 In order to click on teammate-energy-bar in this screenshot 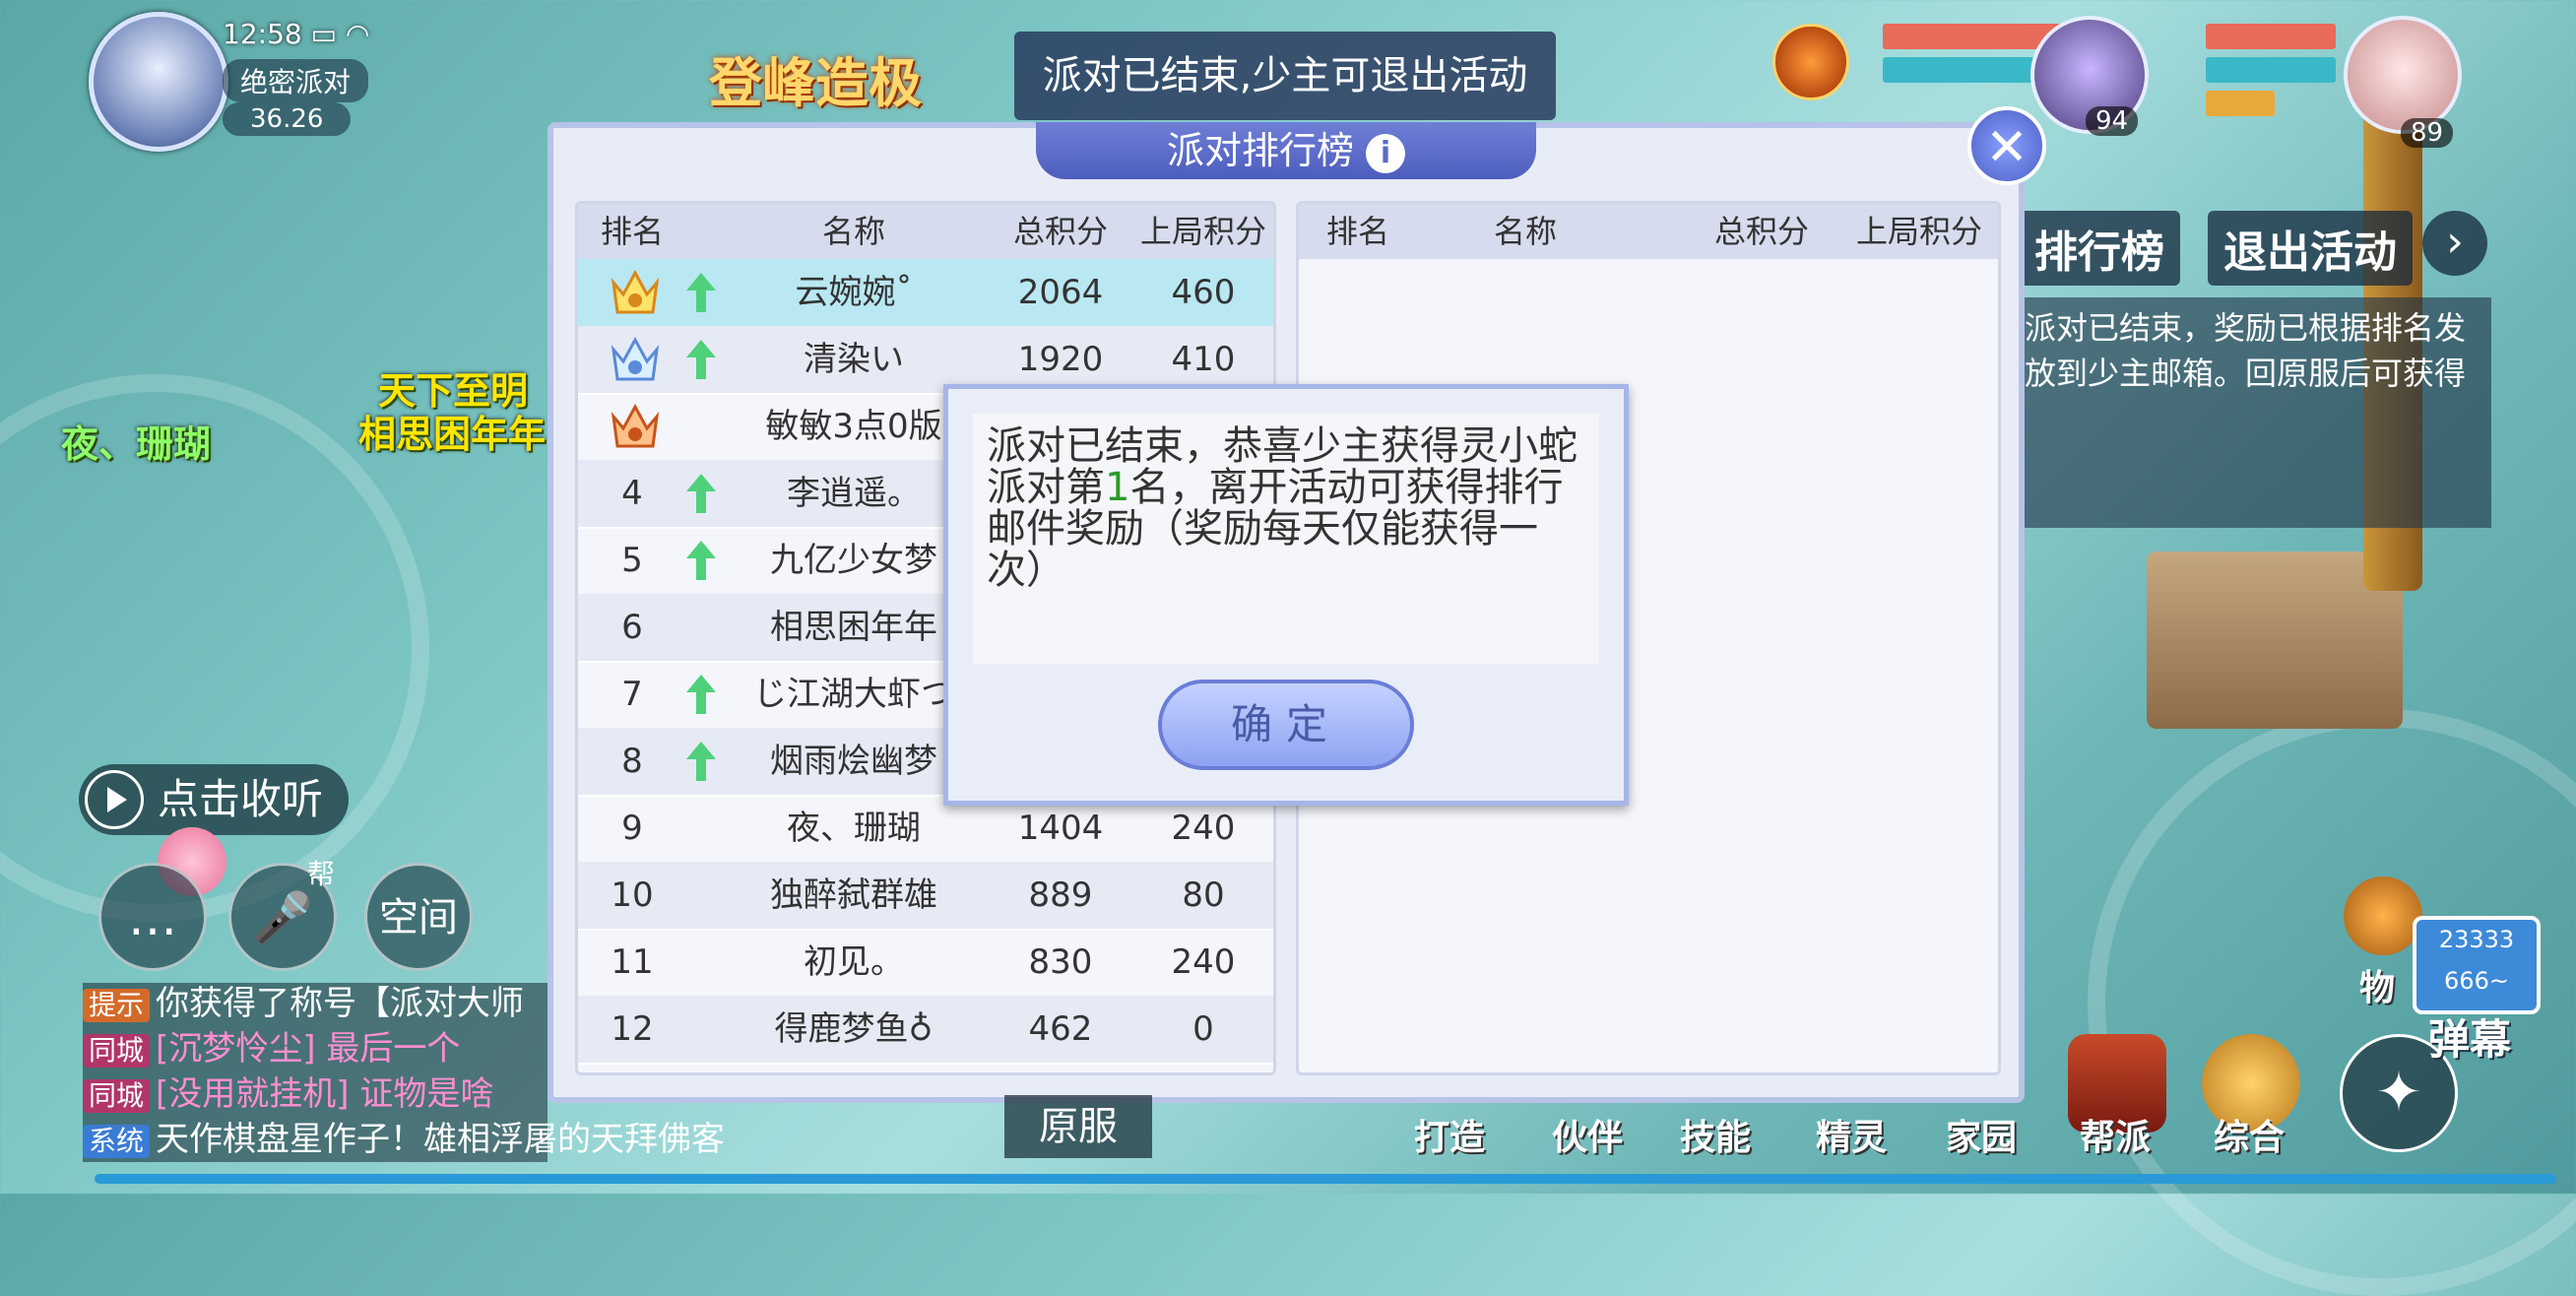, I will do `click(2240, 104)`.